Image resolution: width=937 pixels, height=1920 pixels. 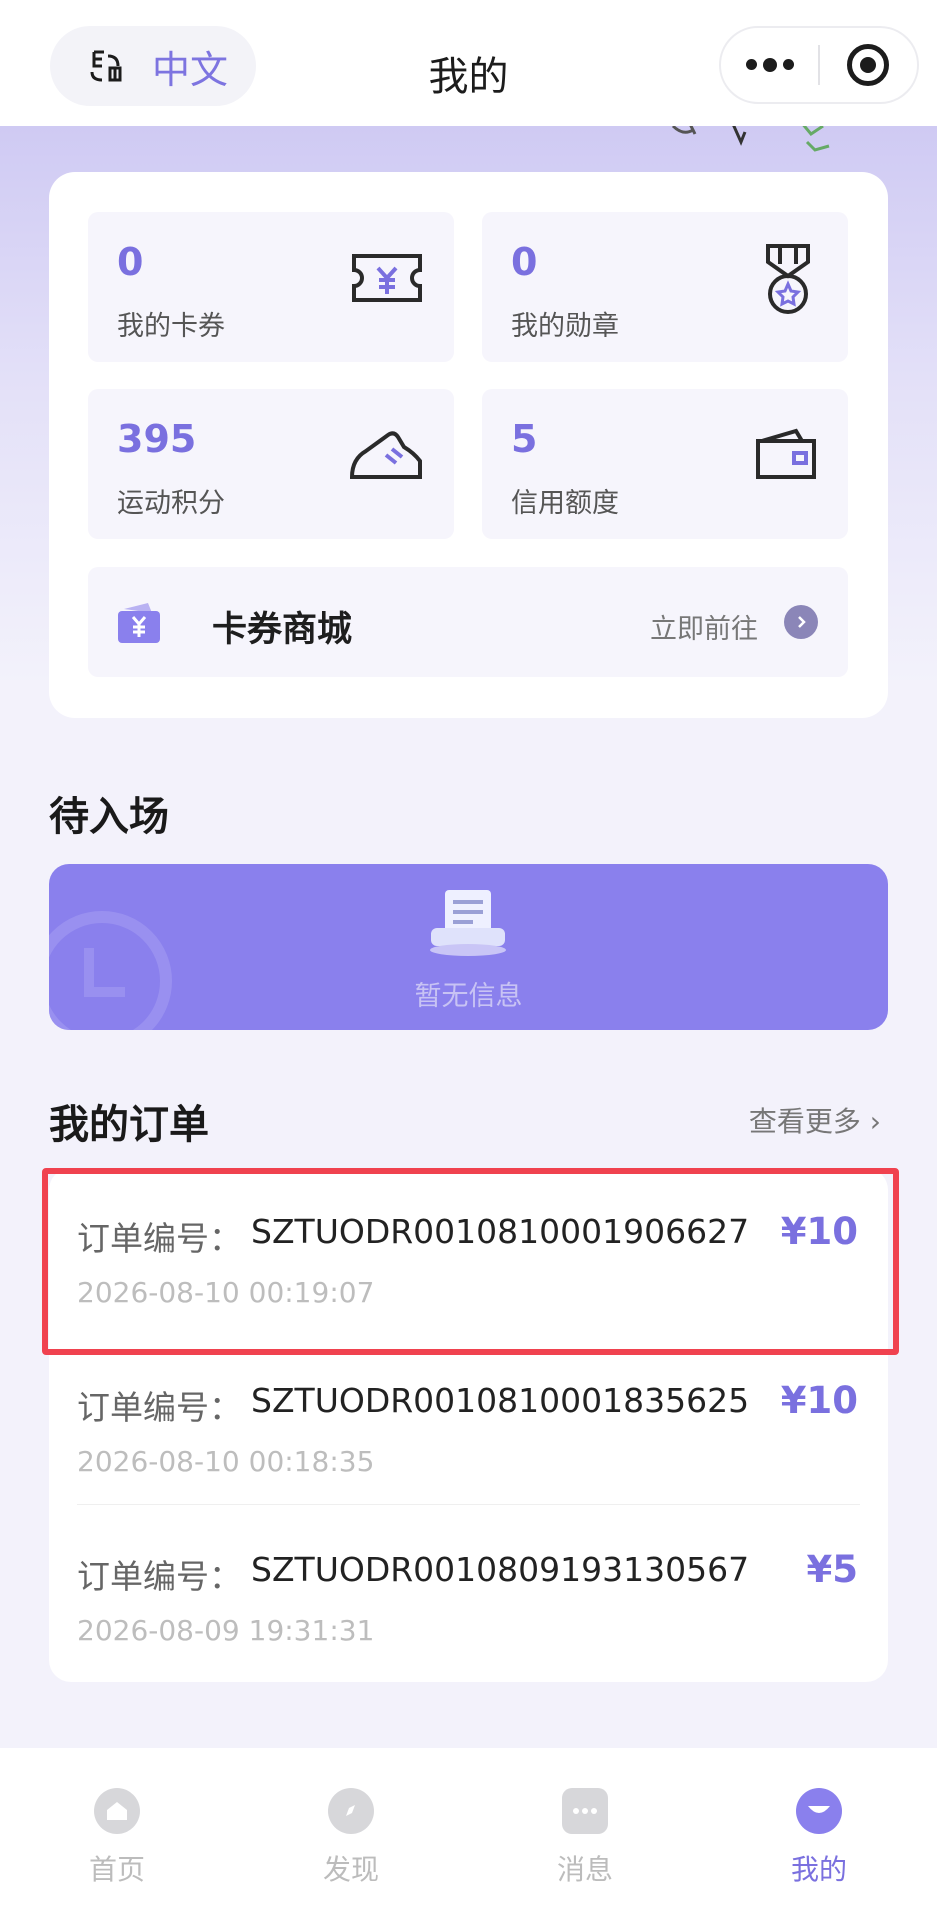 I want to click on tab-label: 发现, so click(x=350, y=1869).